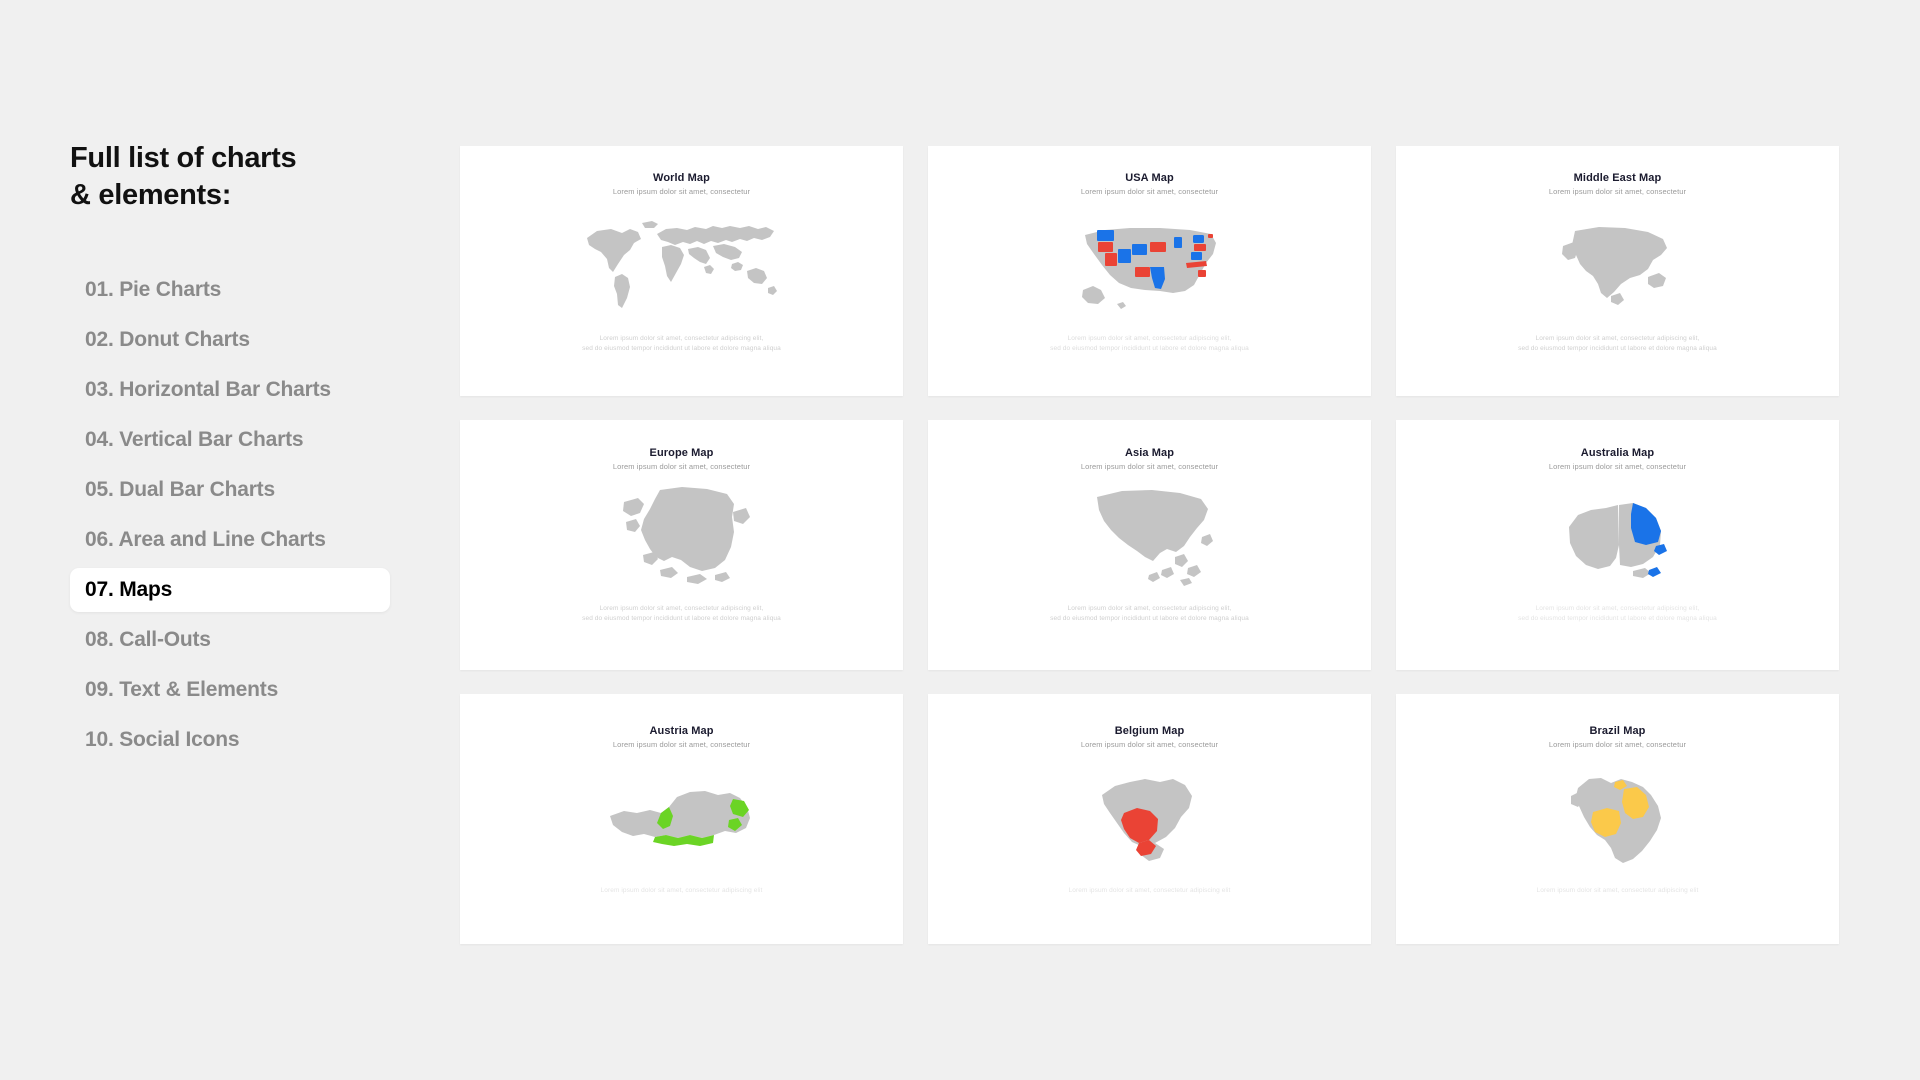 Image resolution: width=1920 pixels, height=1080 pixels. I want to click on austria-map-graphic, so click(681, 817).